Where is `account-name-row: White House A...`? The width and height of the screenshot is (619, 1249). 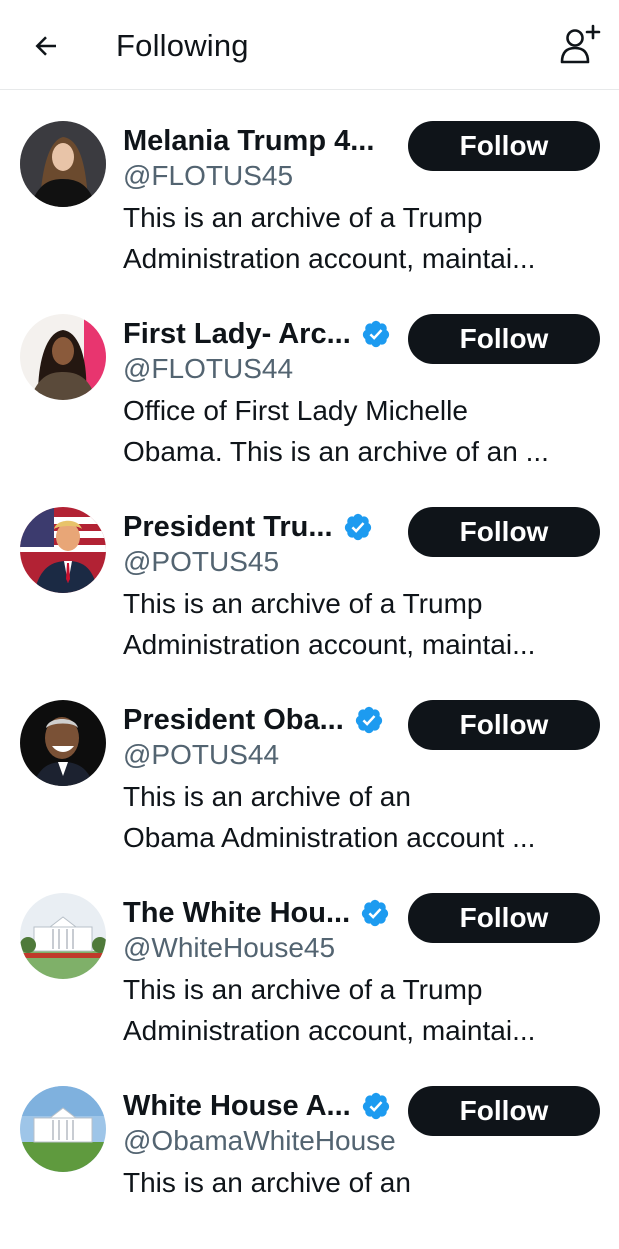 account-name-row: White House A... is located at coordinates (257, 1106).